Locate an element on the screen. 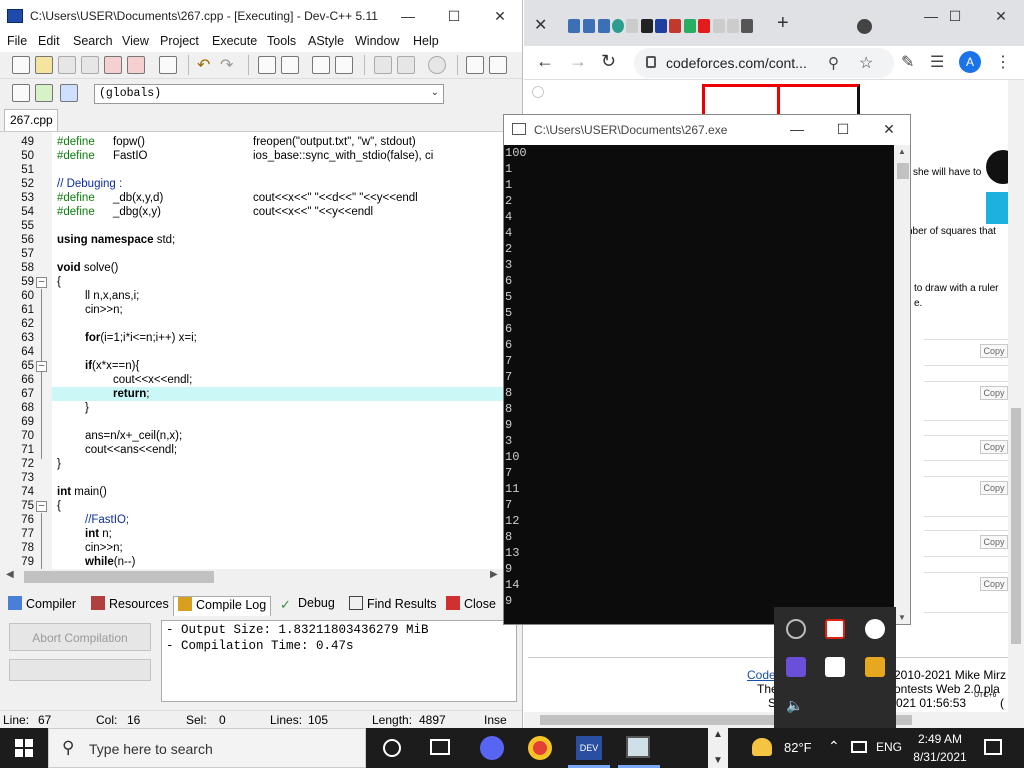 This screenshot has width=1024, height=768. redo-icon: ↷ is located at coordinates (226, 65).